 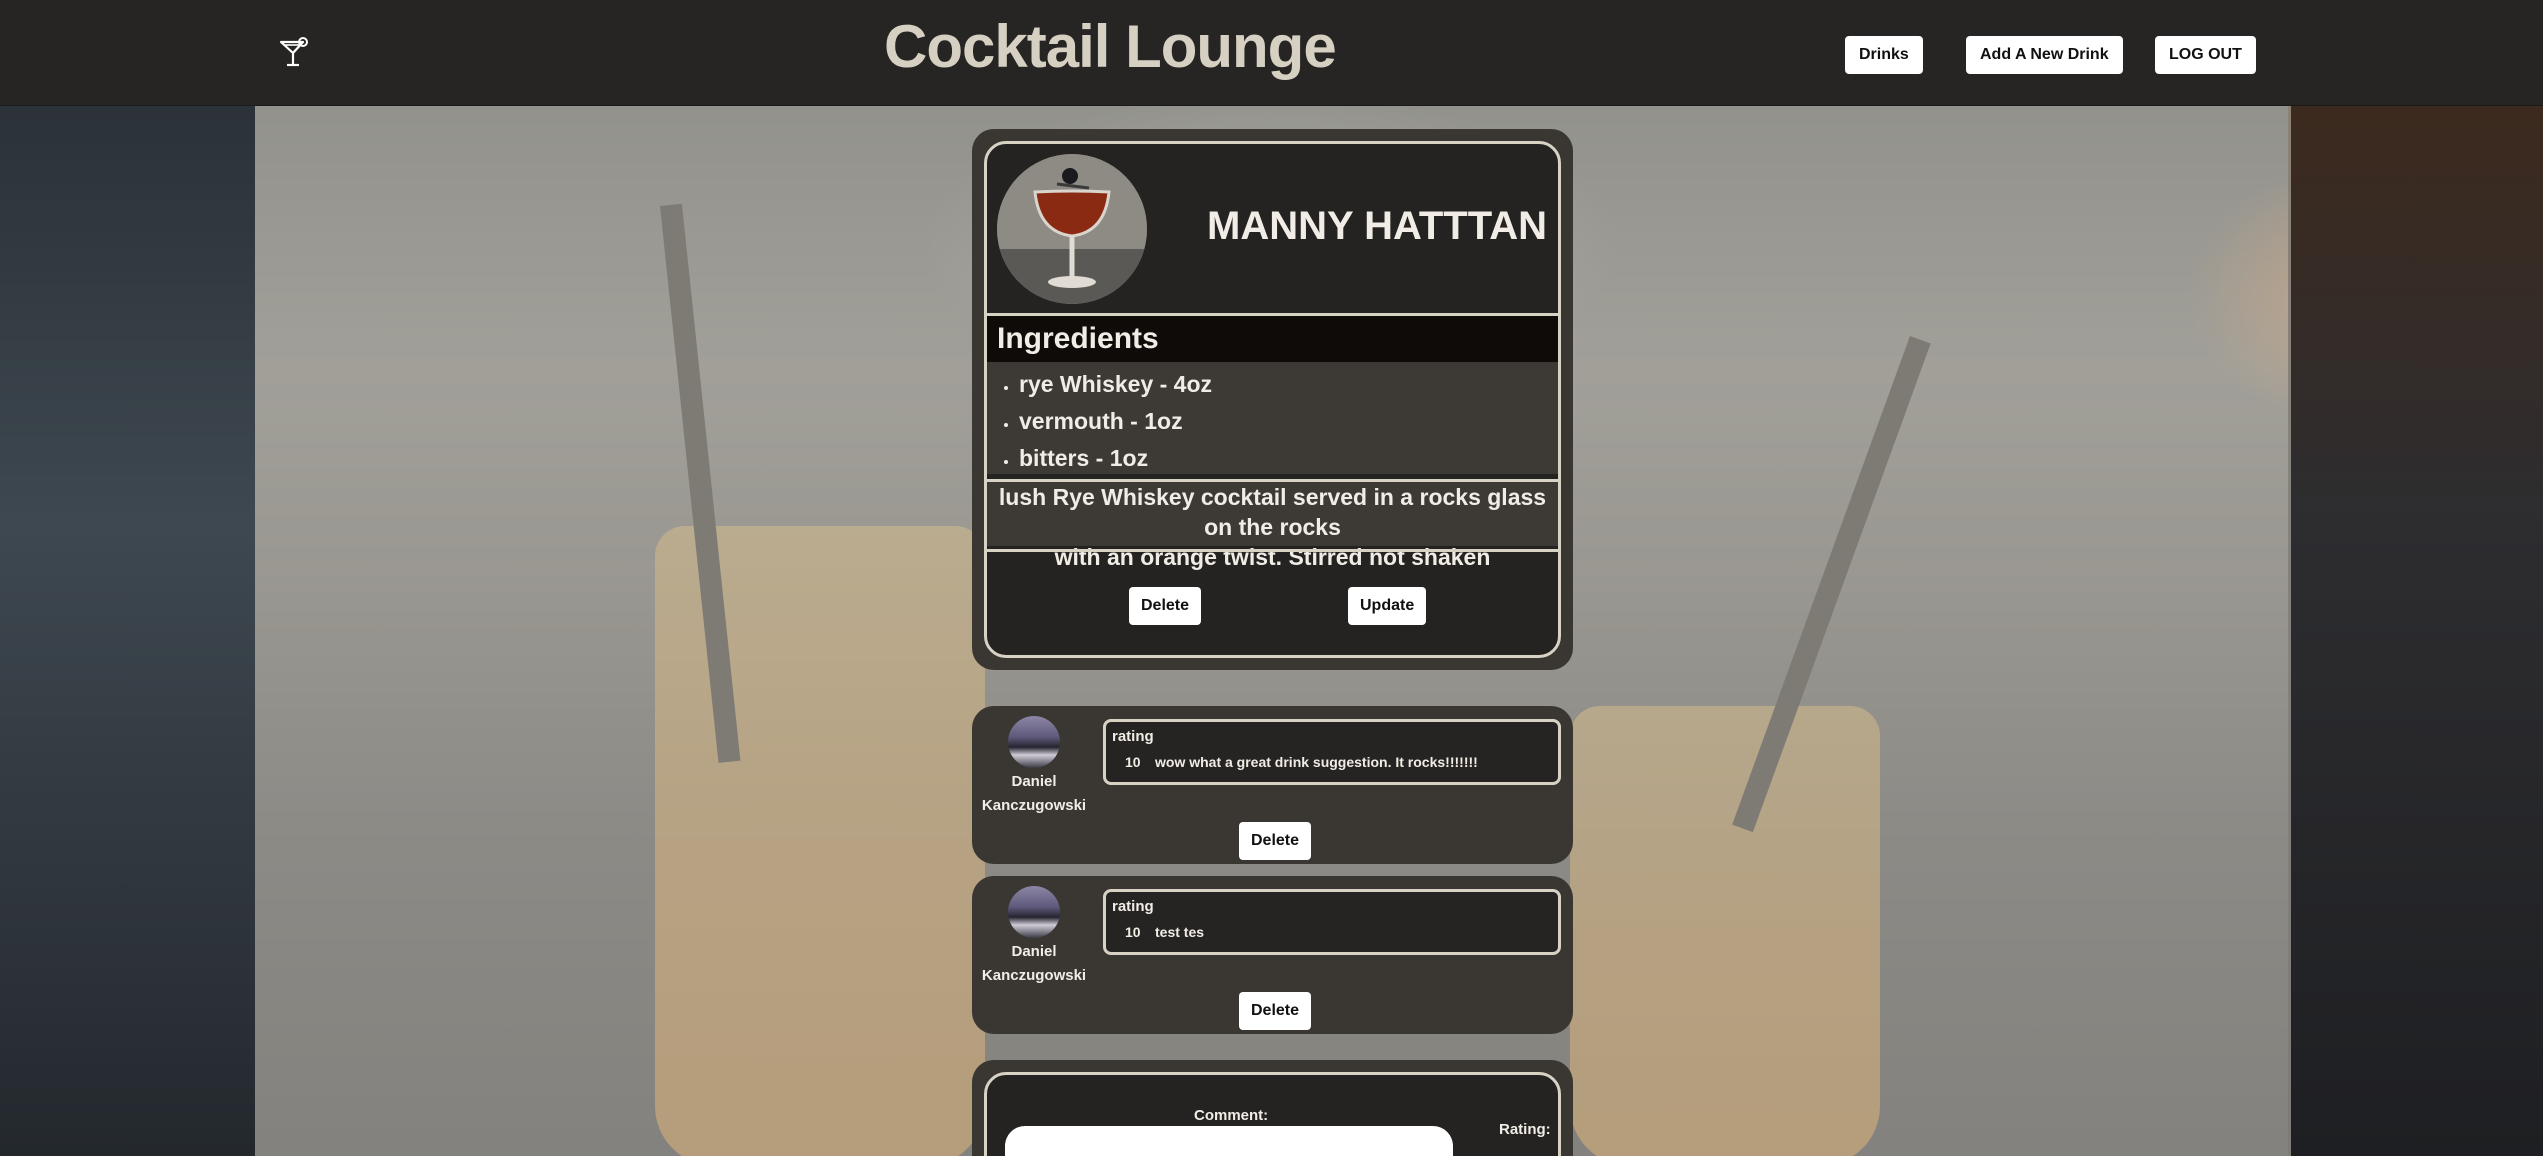 What do you see at coordinates (1332, 922) in the screenshot?
I see `comment-box: rating 10 test tes` at bounding box center [1332, 922].